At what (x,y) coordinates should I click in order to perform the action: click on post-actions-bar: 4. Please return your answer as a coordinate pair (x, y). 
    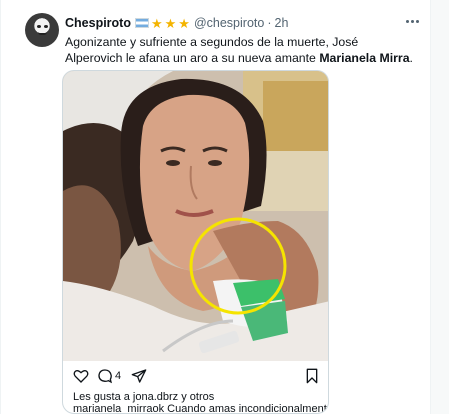
    Looking at the image, I should click on (198, 376).